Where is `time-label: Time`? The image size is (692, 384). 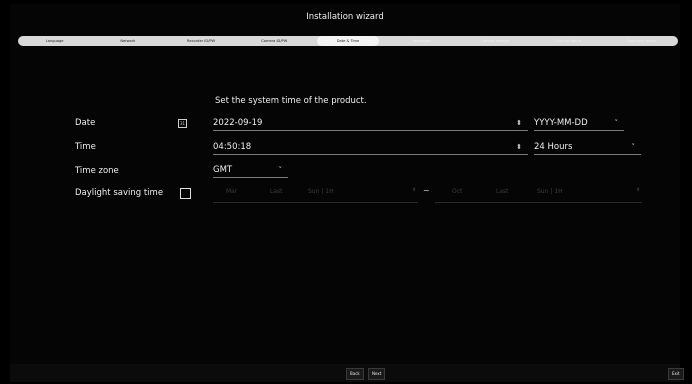 time-label: Time is located at coordinates (85, 147).